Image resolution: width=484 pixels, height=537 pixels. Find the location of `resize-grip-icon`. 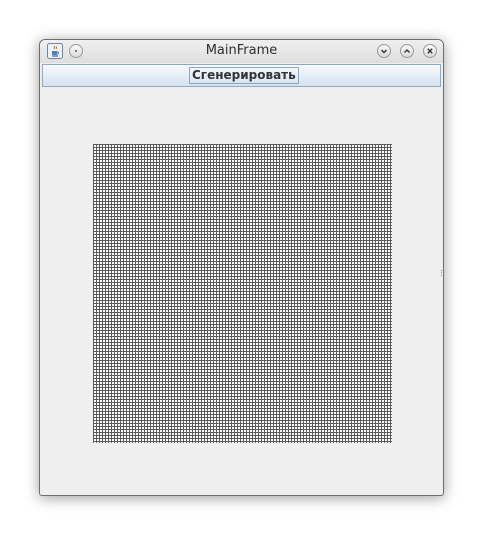

resize-grip-icon is located at coordinates (441, 269).